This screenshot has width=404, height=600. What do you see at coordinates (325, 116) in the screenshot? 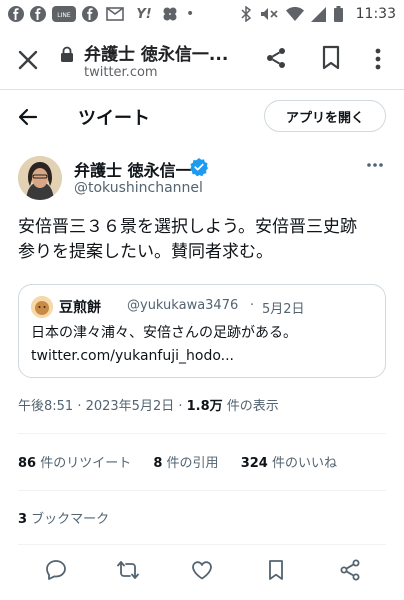
I see `open-app-button: アプリを開く` at bounding box center [325, 116].